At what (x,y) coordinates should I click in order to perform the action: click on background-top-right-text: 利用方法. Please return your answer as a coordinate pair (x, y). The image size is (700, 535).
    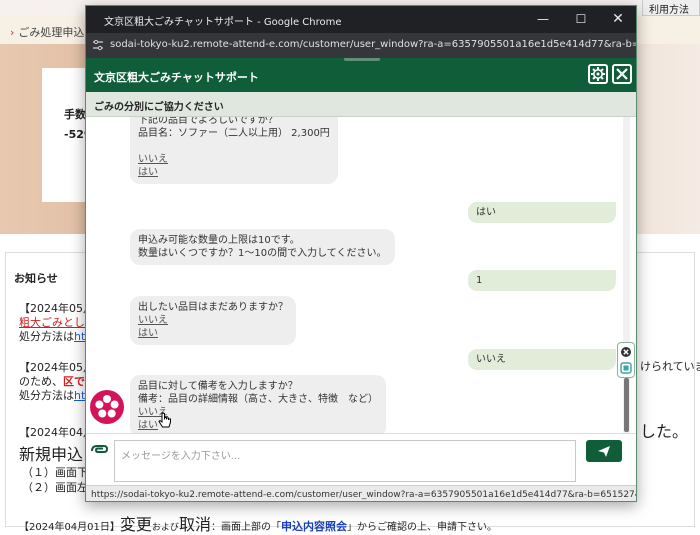
    Looking at the image, I should click on (669, 10).